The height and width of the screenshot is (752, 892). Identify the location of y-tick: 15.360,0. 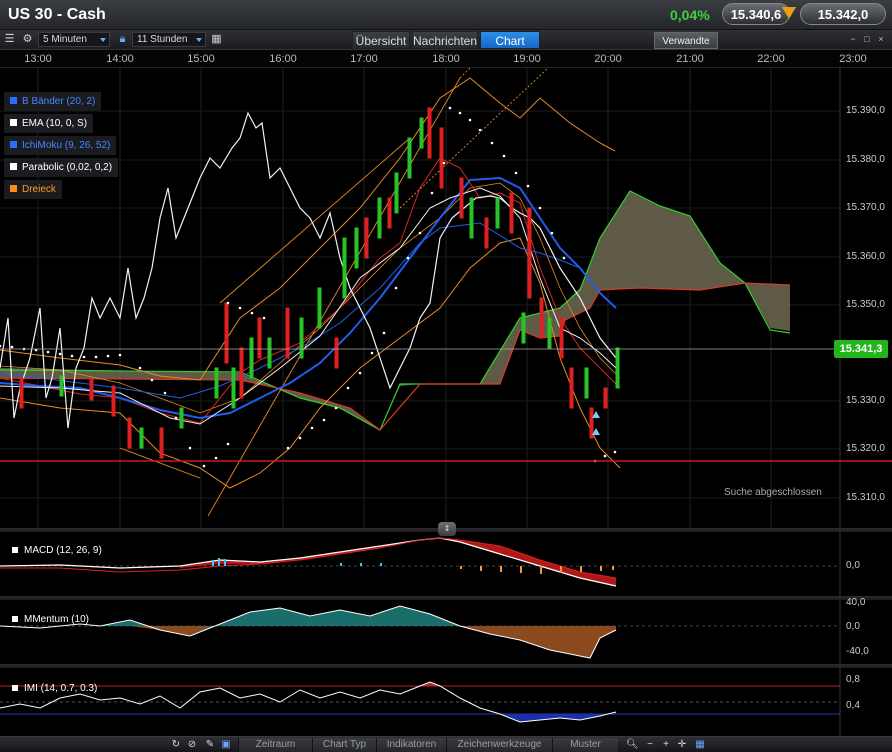
(865, 256).